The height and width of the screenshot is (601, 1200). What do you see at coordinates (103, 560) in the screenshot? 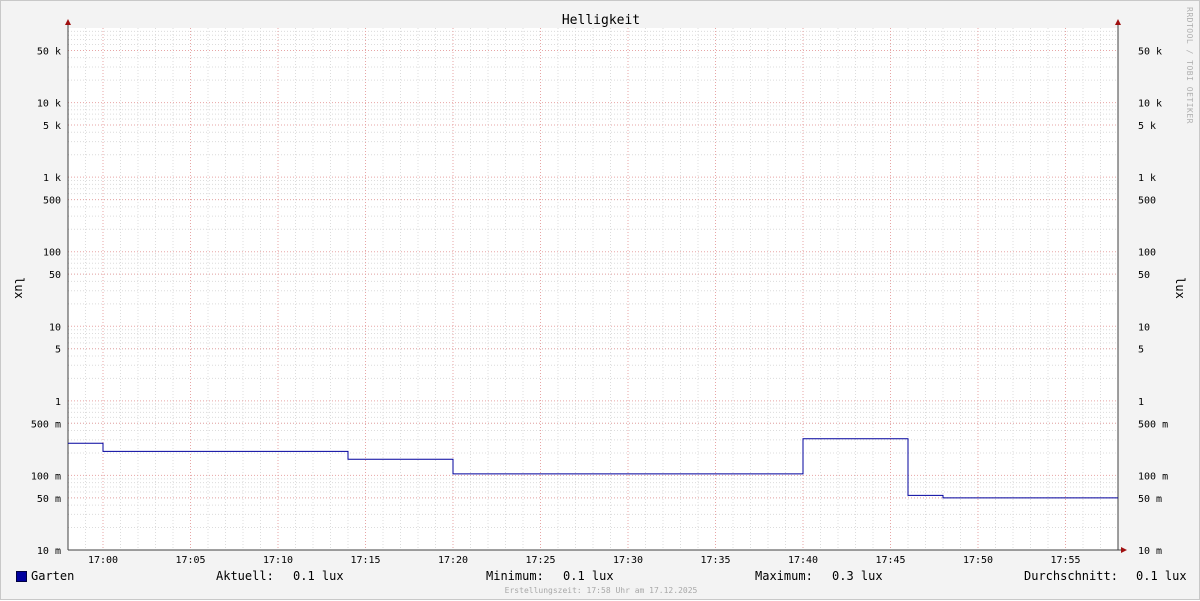
I see `x-tick-label: 17:00` at bounding box center [103, 560].